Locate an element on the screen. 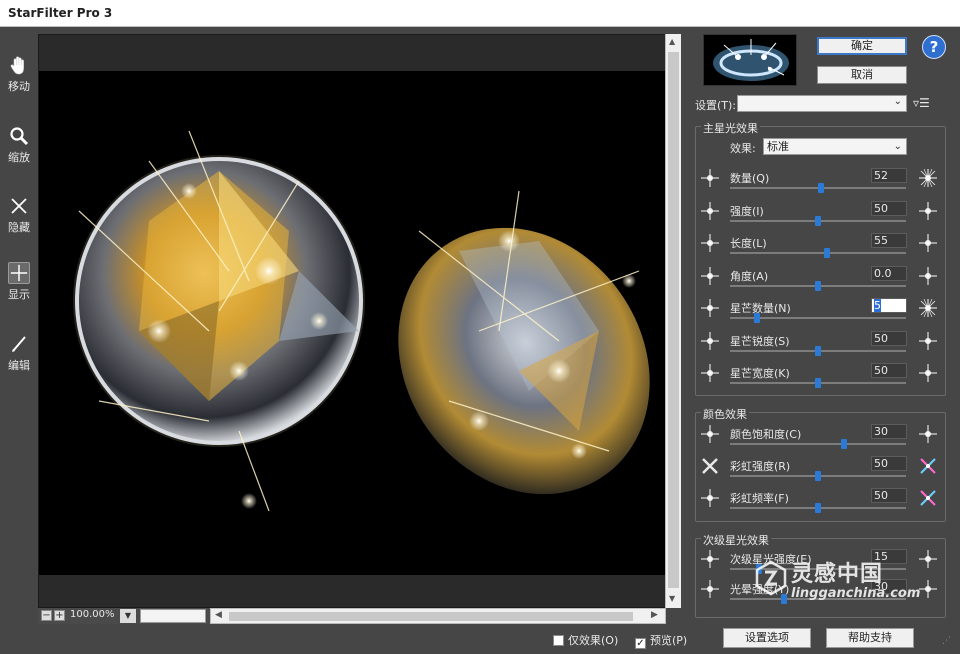 The width and height of the screenshot is (960, 654). help-support-button: 帮助支持 is located at coordinates (870, 638).